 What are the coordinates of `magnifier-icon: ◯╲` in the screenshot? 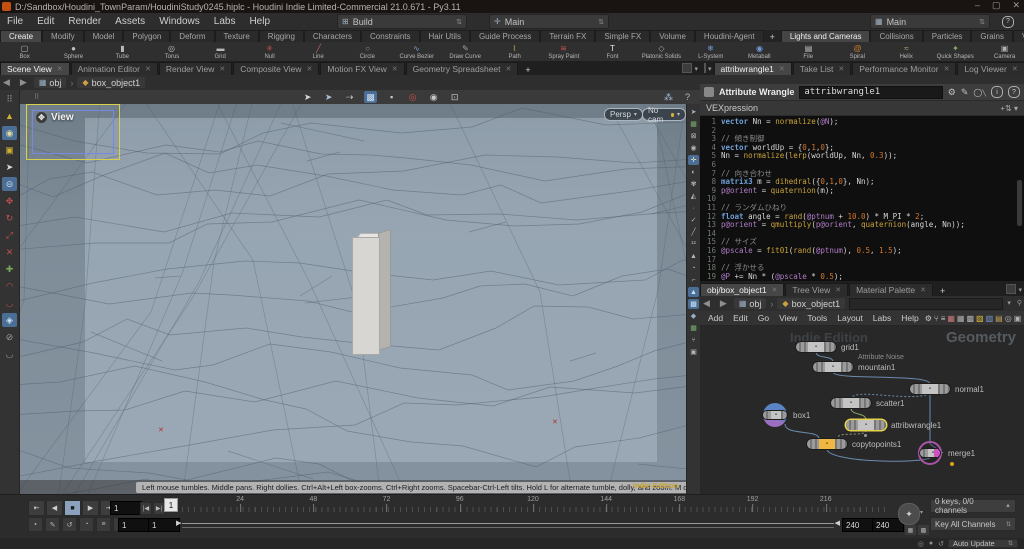 It's located at (979, 92).